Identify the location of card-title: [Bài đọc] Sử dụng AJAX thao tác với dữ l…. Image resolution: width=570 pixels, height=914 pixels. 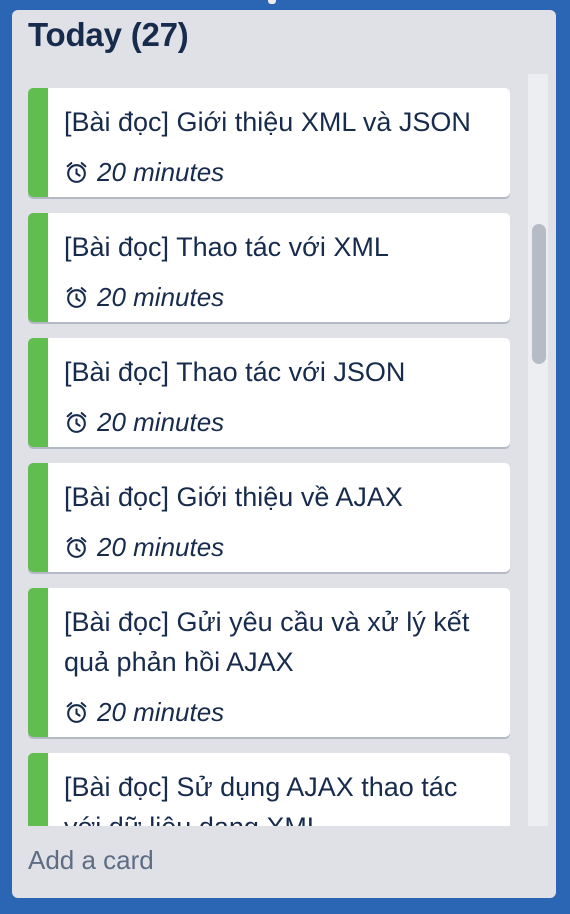
(261, 799).